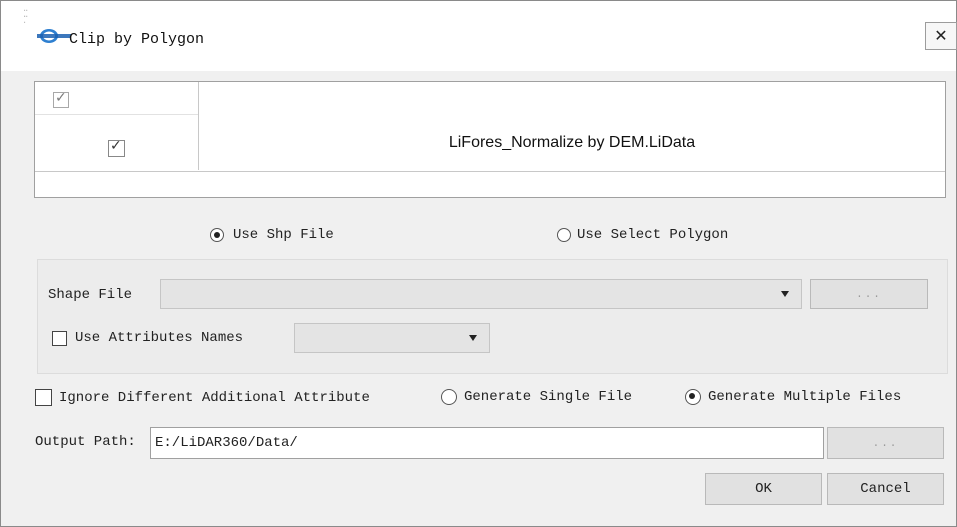 This screenshot has width=957, height=527. I want to click on generate-multiple-option: Generate Multiple Files, so click(793, 397).